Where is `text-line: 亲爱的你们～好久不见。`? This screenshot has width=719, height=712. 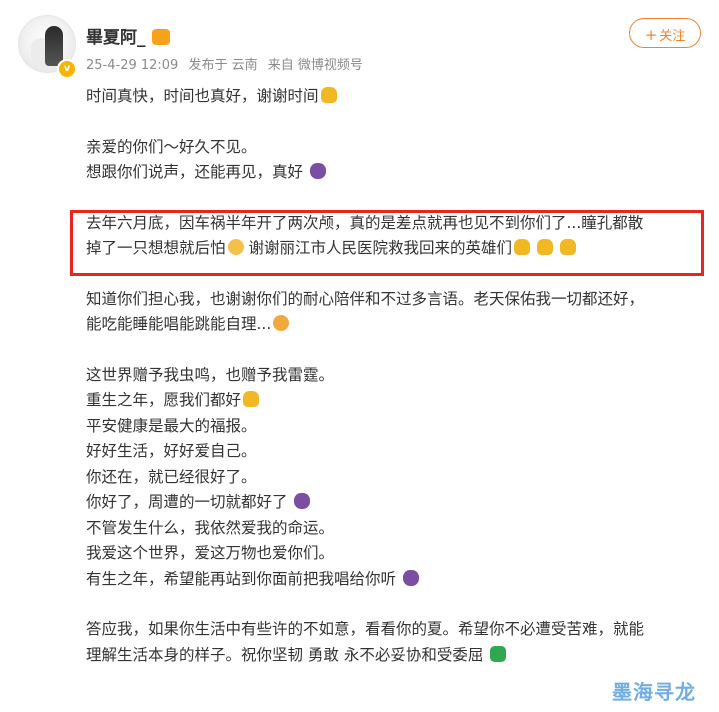
text-line: 亲爱的你们～好久不见。 is located at coordinates (171, 146).